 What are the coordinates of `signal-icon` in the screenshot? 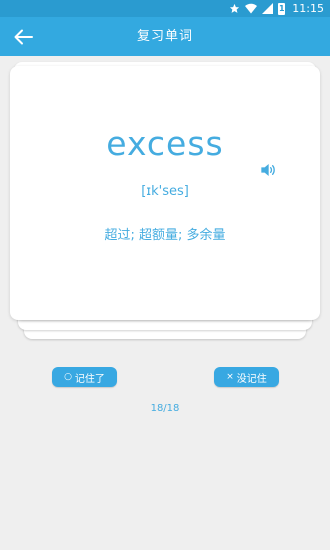 It's located at (268, 8).